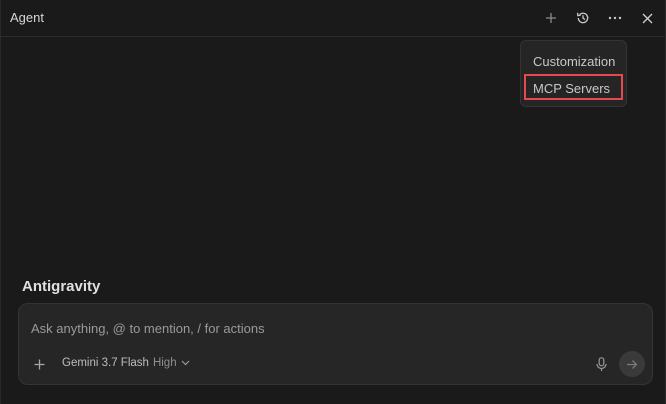 This screenshot has height=404, width=666. What do you see at coordinates (164, 363) in the screenshot?
I see `model-level: High` at bounding box center [164, 363].